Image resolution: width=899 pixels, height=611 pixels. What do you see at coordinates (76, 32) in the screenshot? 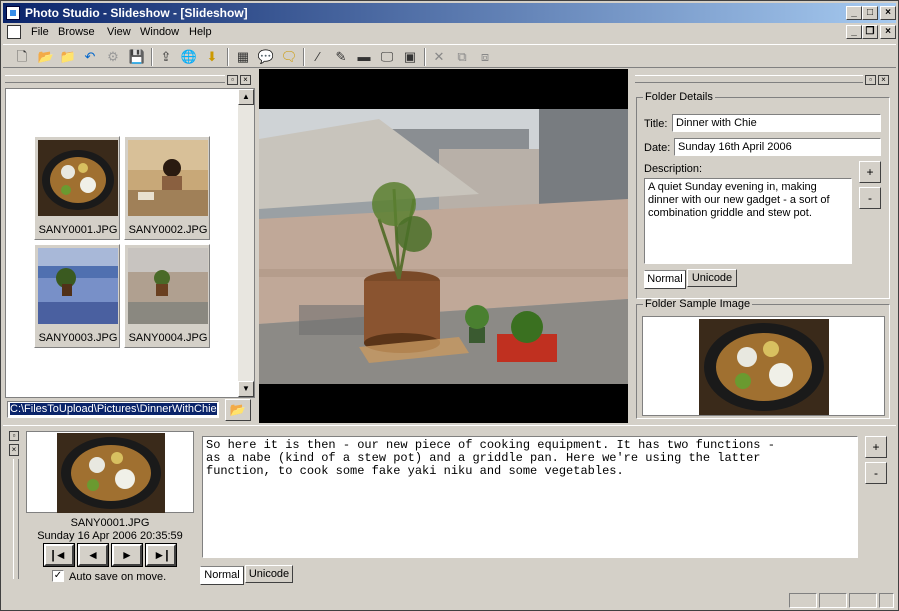
I see `menu-browse: Browse` at bounding box center [76, 32].